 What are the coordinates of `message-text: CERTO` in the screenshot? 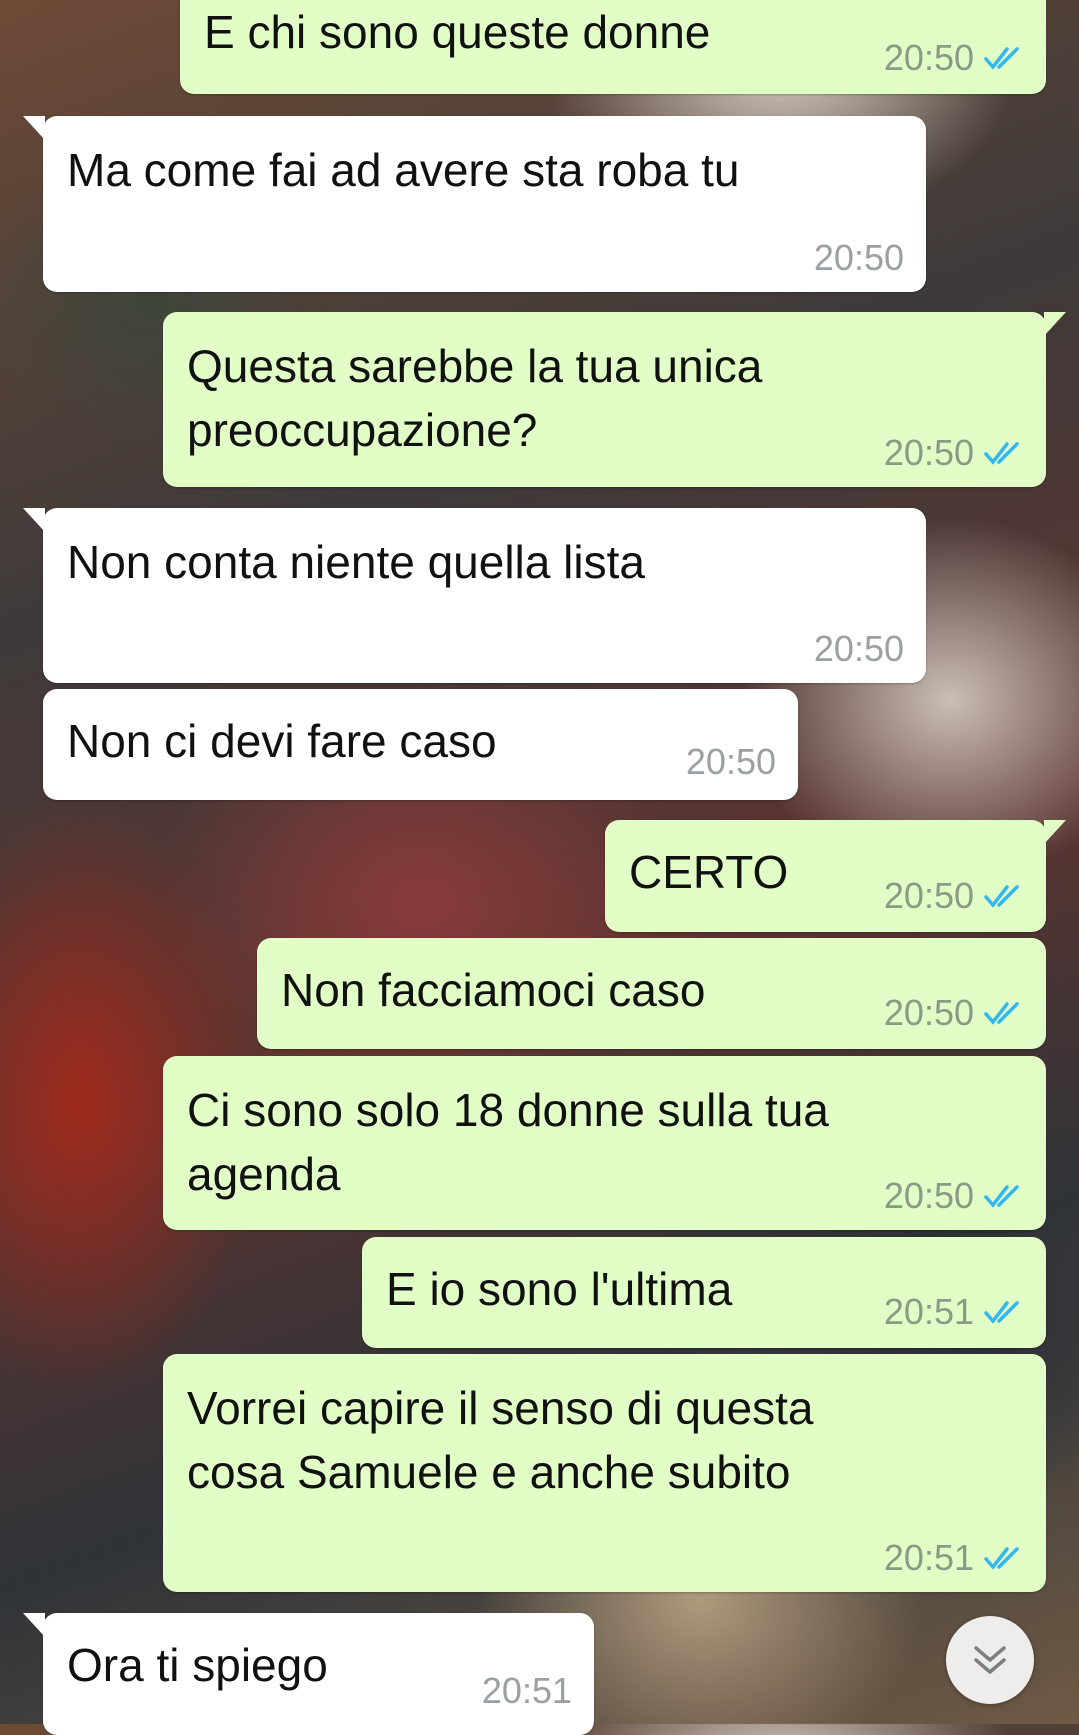 It's located at (709, 872).